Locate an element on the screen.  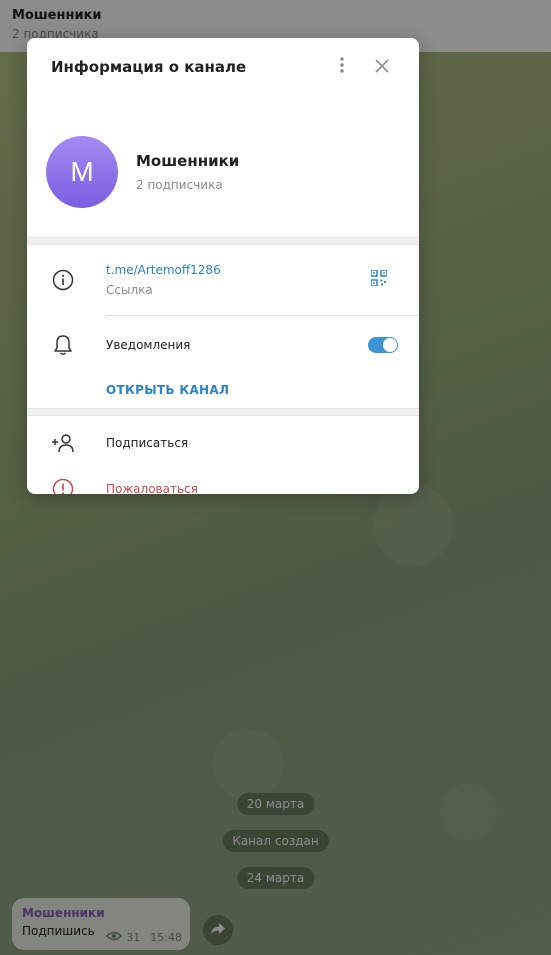
qr-code-icon is located at coordinates (379, 279).